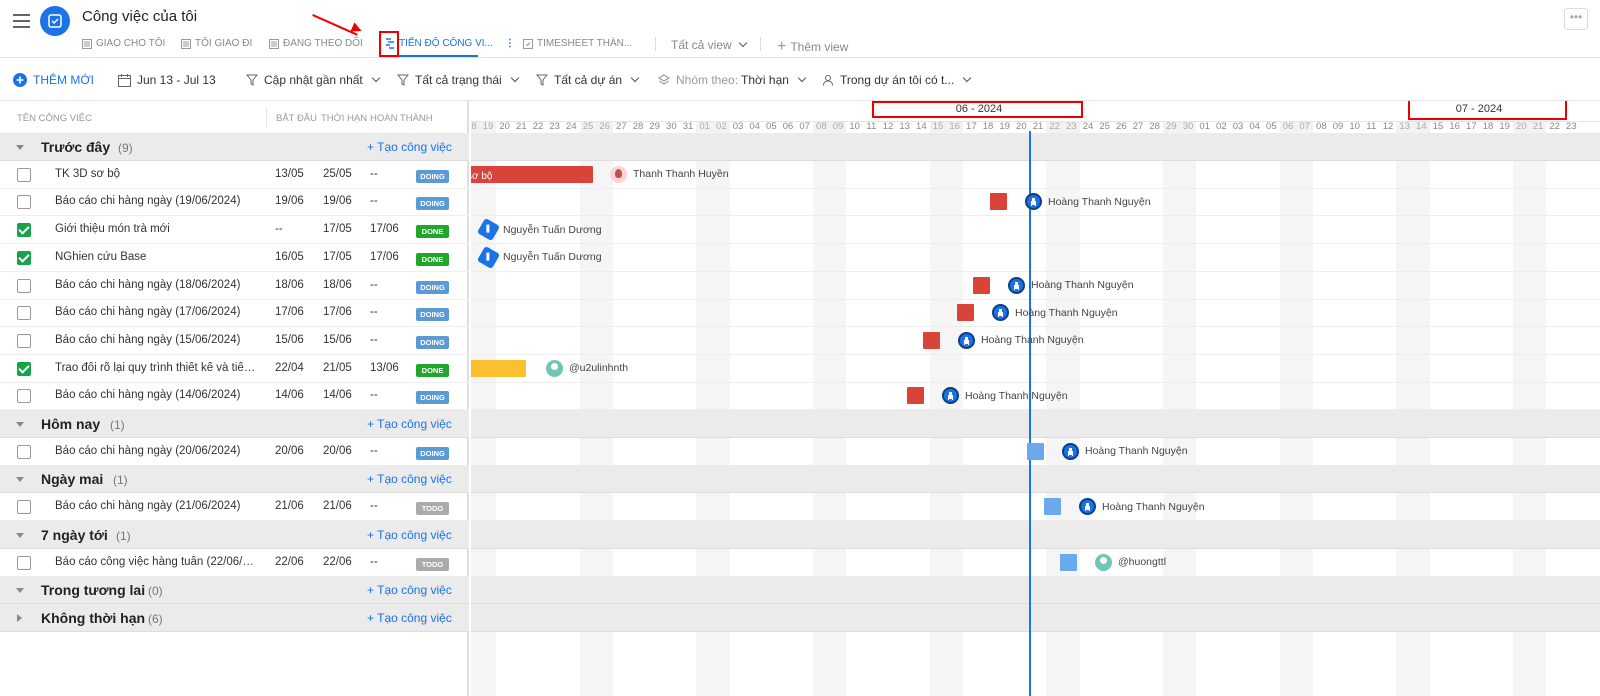 The height and width of the screenshot is (696, 1600). I want to click on task-name: Báo cáo chi hàng ngày (20/06/2024), so click(156, 451).